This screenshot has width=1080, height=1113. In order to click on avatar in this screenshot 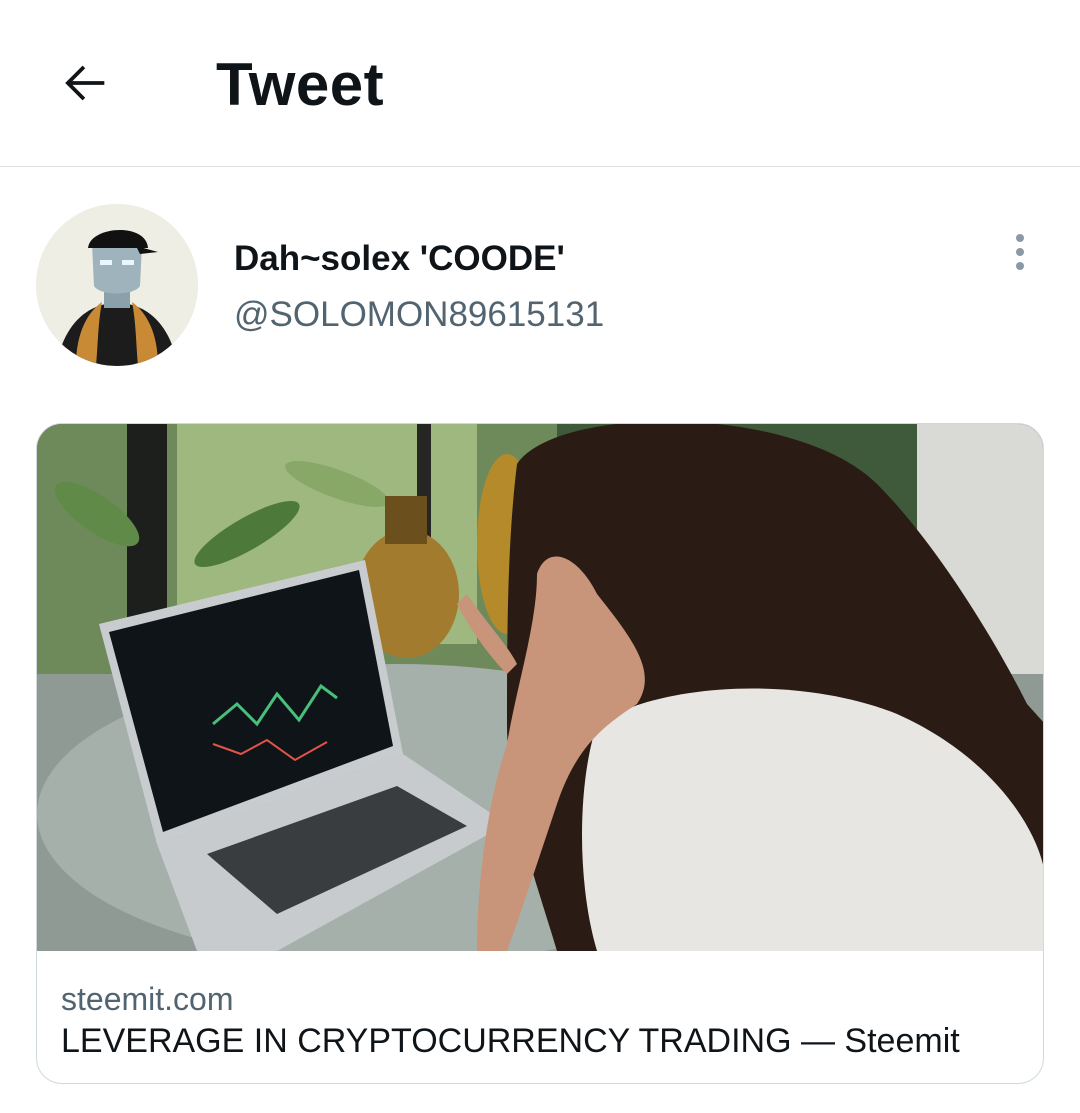, I will do `click(117, 285)`.